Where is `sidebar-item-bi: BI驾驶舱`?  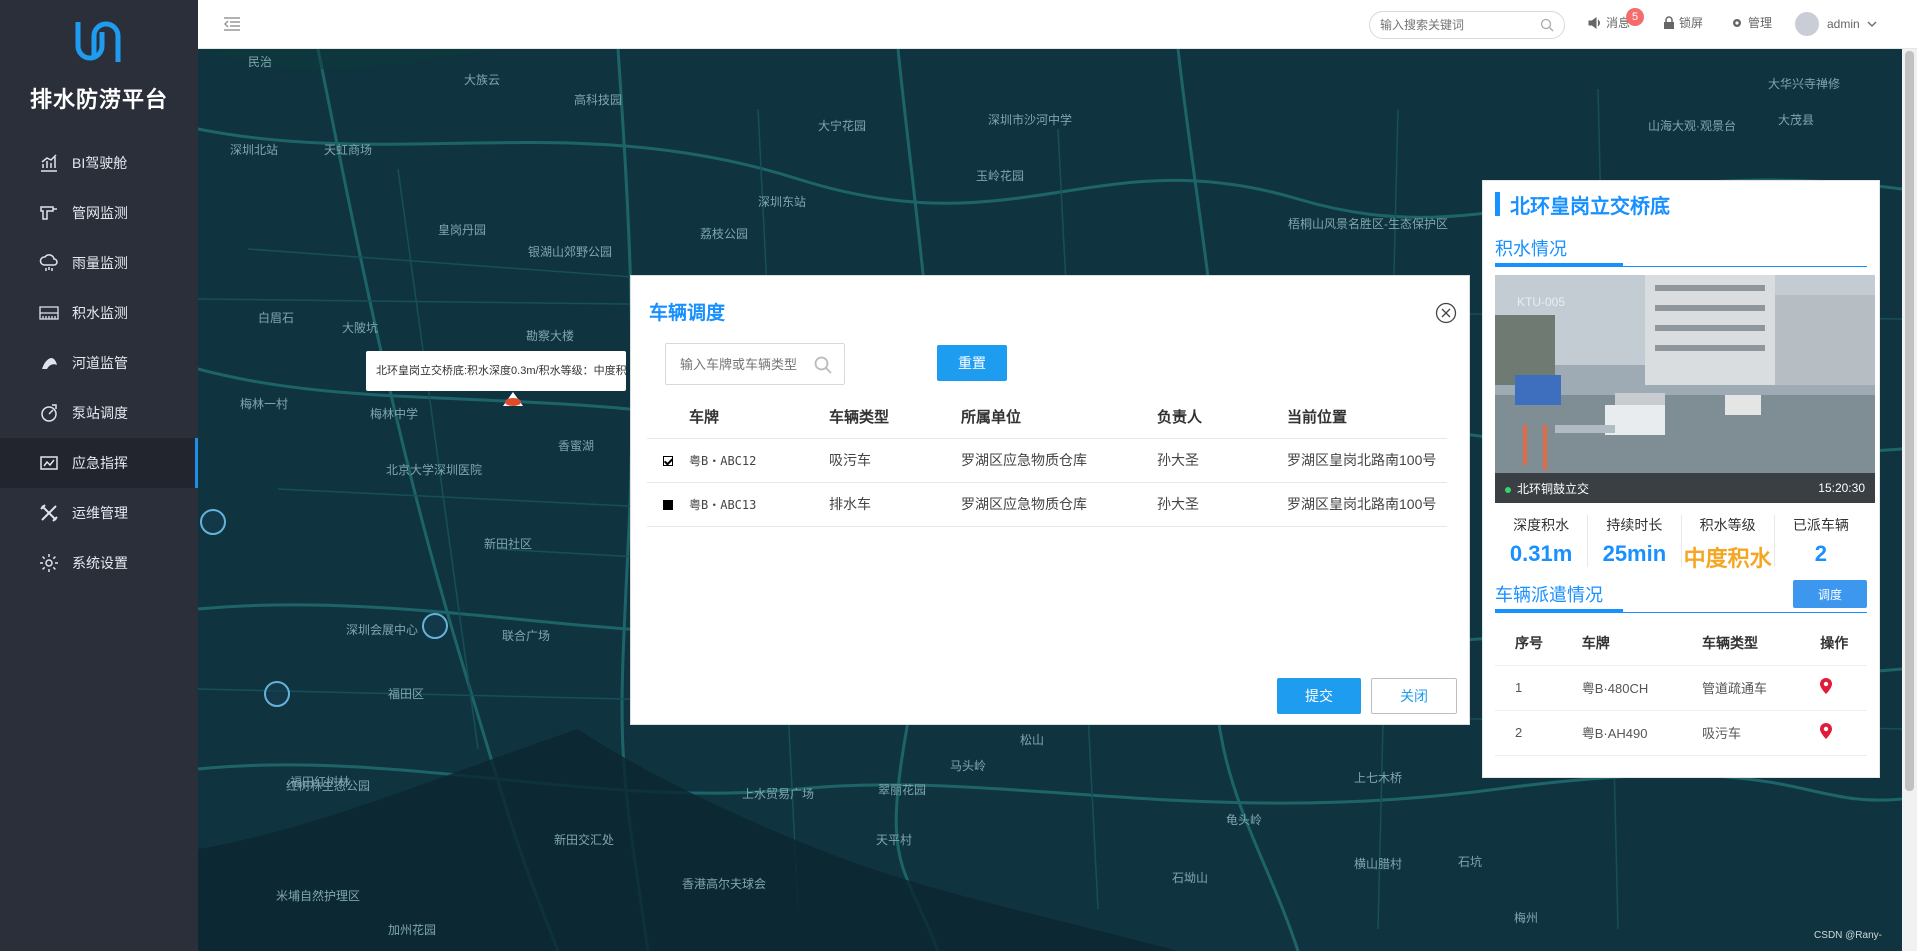
sidebar-item-bi: BI驾驶舱 is located at coordinates (99, 163).